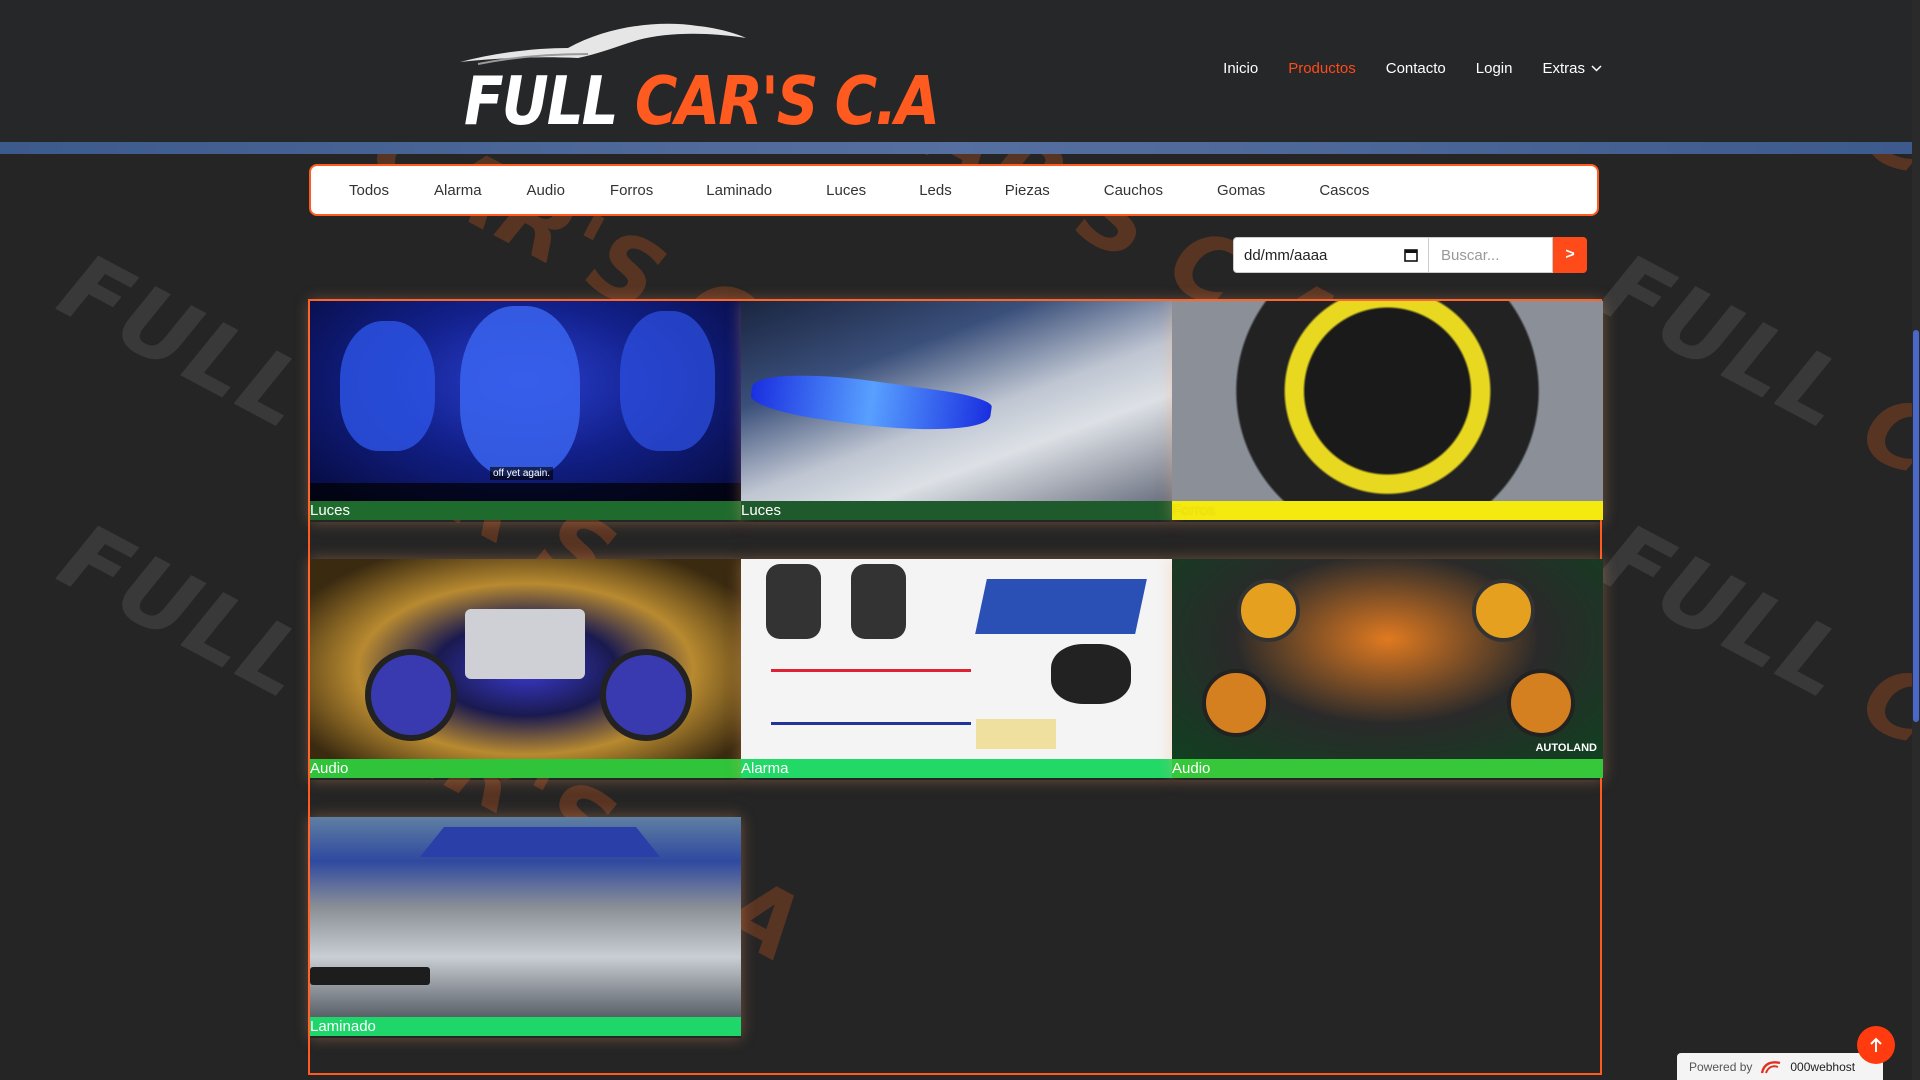 Image resolution: width=1920 pixels, height=1080 pixels. What do you see at coordinates (458, 190) in the screenshot?
I see `category-alarma: Alarma` at bounding box center [458, 190].